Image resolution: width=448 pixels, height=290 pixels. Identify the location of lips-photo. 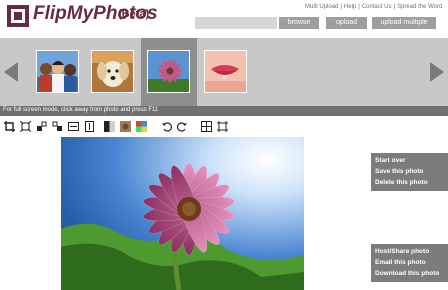
(225, 71).